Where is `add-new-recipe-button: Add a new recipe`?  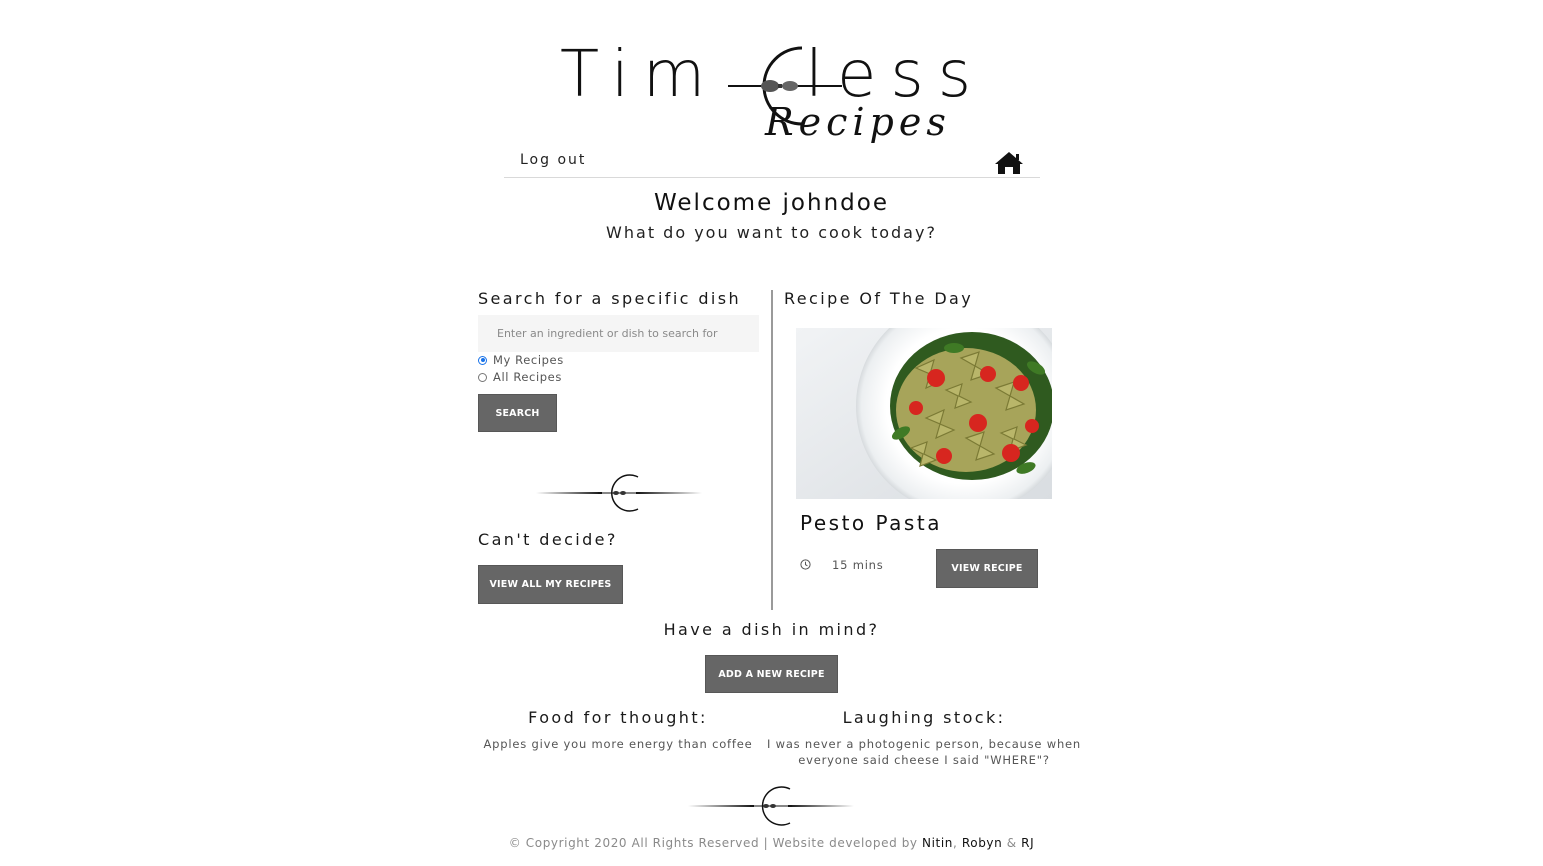
add-new-recipe-button: Add a new recipe is located at coordinates (771, 674).